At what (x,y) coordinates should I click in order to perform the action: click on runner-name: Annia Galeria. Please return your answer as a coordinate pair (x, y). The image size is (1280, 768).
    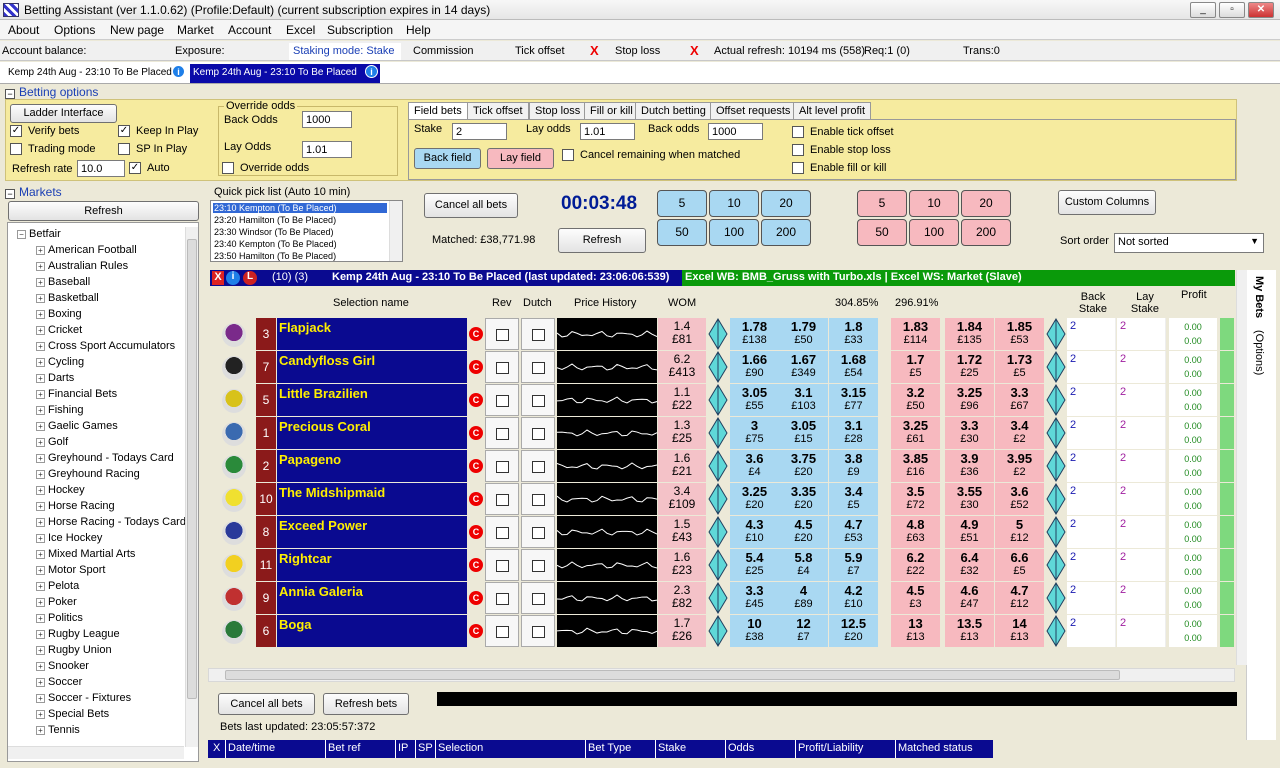
    Looking at the image, I should click on (372, 598).